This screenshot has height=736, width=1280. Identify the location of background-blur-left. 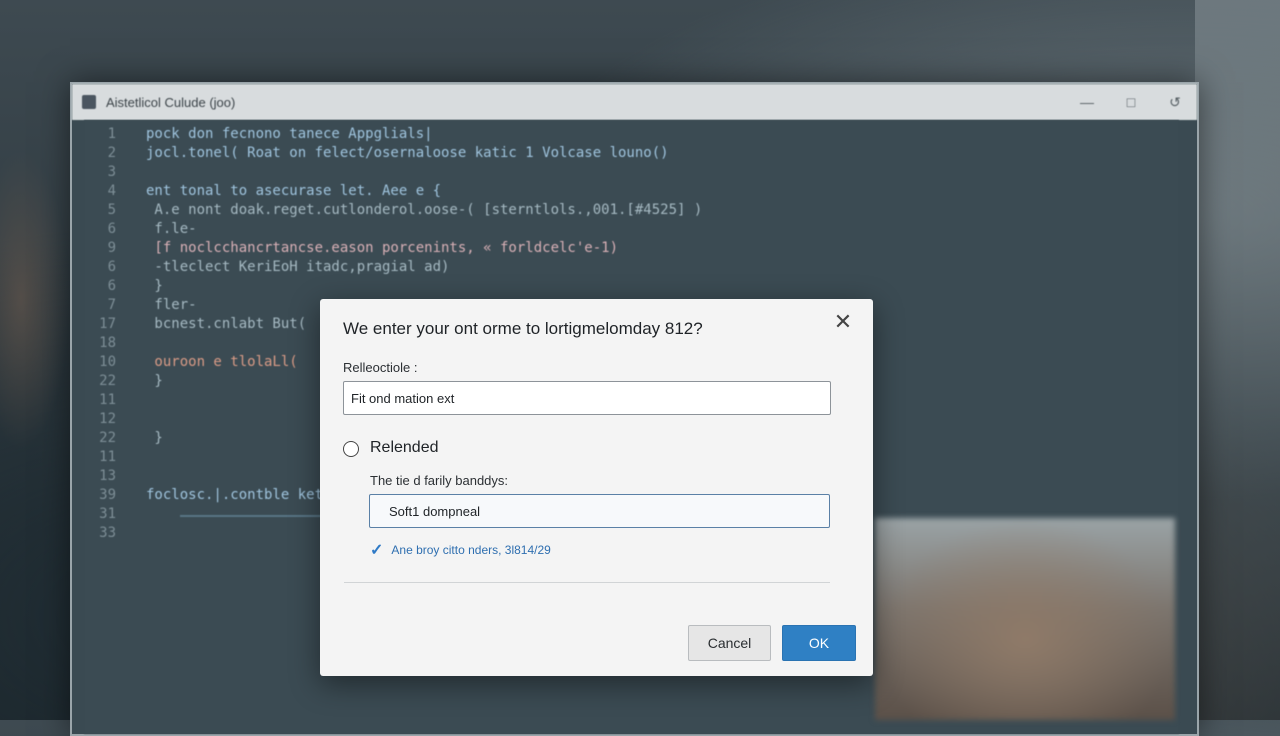
(35, 300).